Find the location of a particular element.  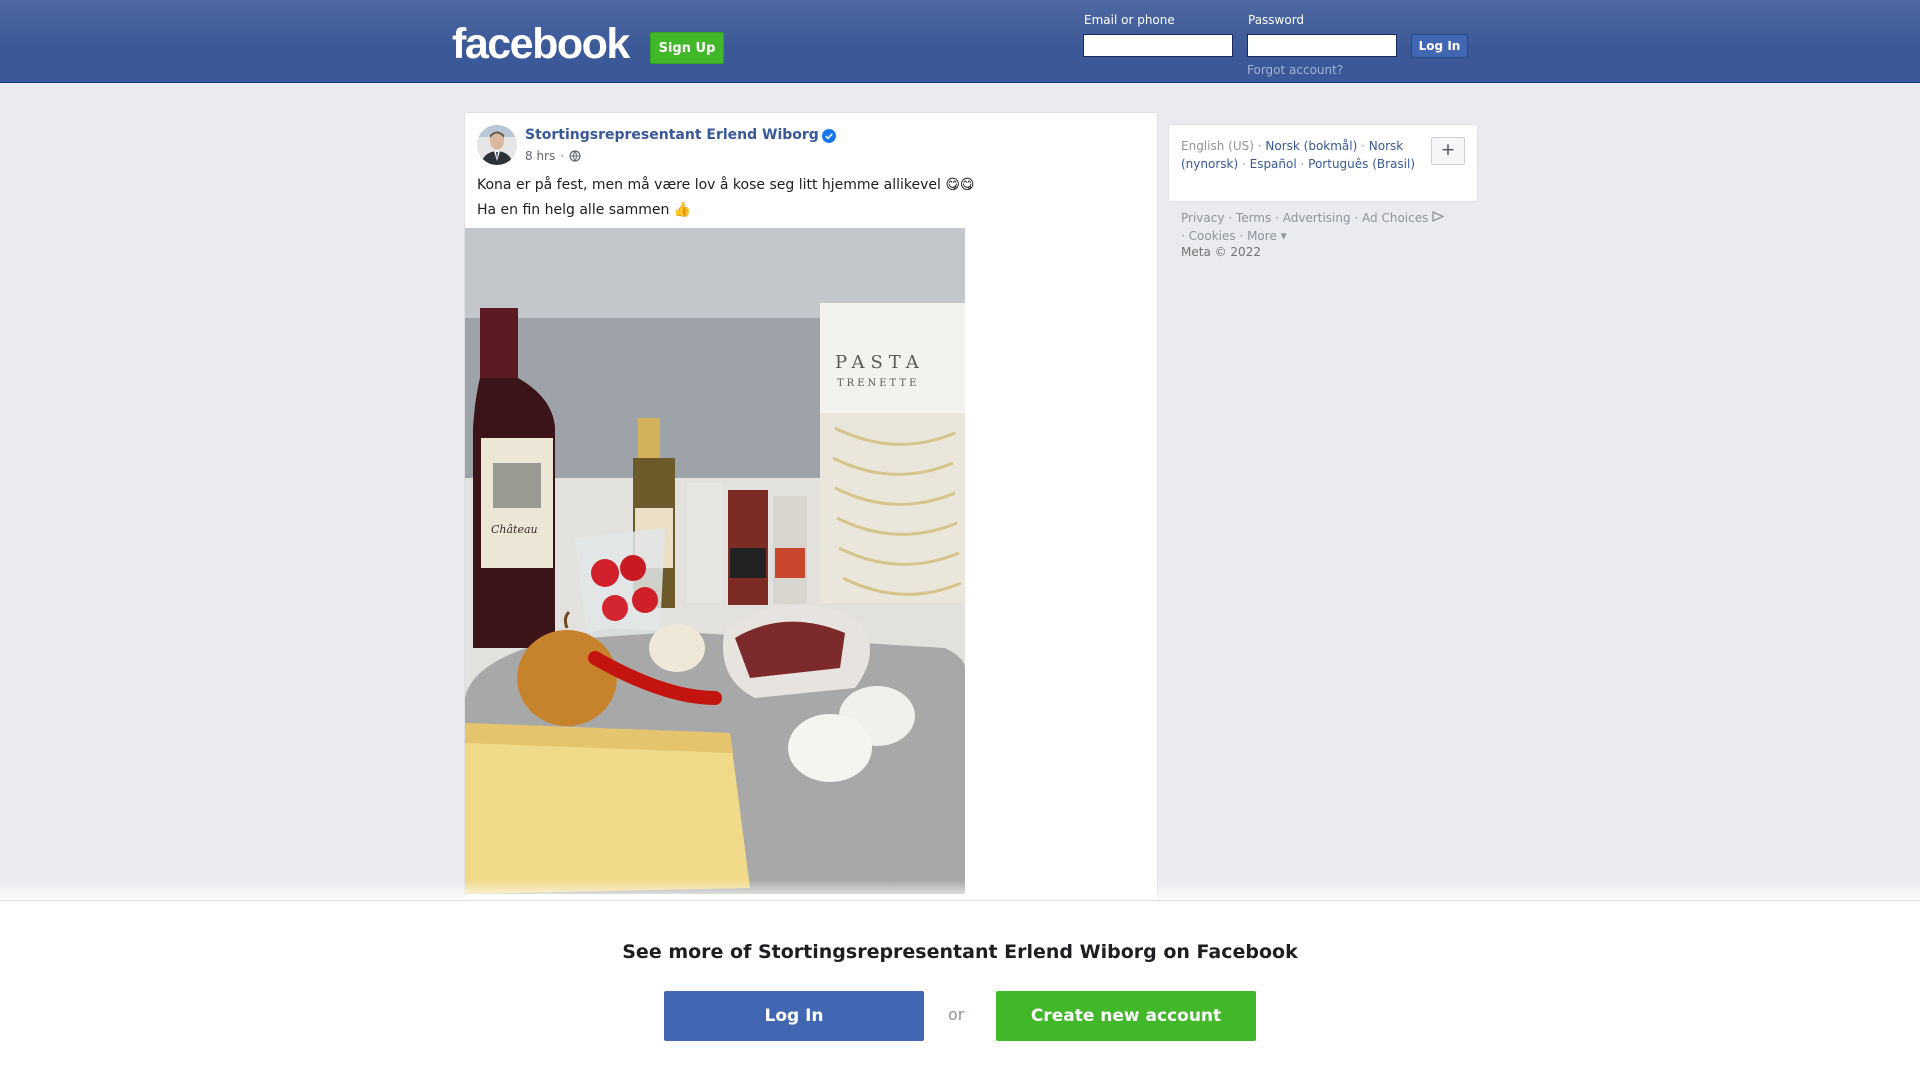

bottom-fade is located at coordinates (960, 890).